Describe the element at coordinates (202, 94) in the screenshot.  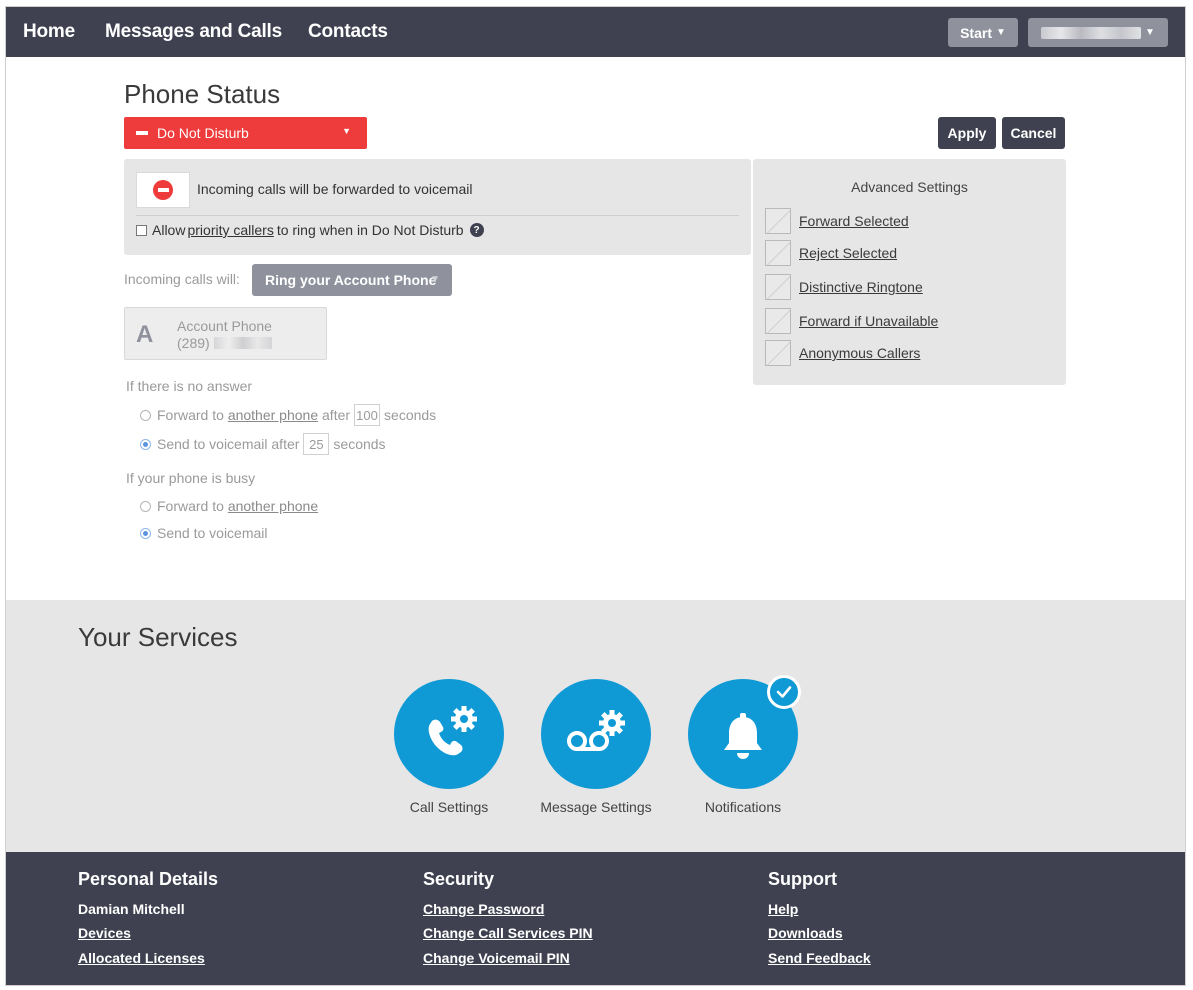
I see `page-title: Phone Status` at that location.